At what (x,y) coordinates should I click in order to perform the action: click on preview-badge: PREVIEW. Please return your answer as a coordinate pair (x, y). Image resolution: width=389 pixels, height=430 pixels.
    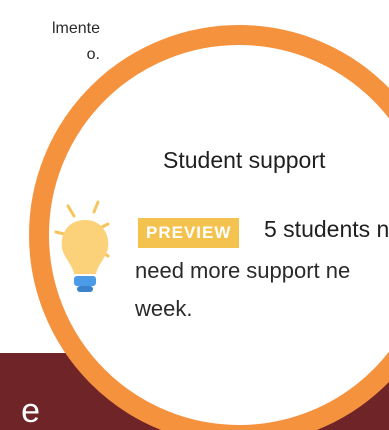
    Looking at the image, I should click on (189, 233).